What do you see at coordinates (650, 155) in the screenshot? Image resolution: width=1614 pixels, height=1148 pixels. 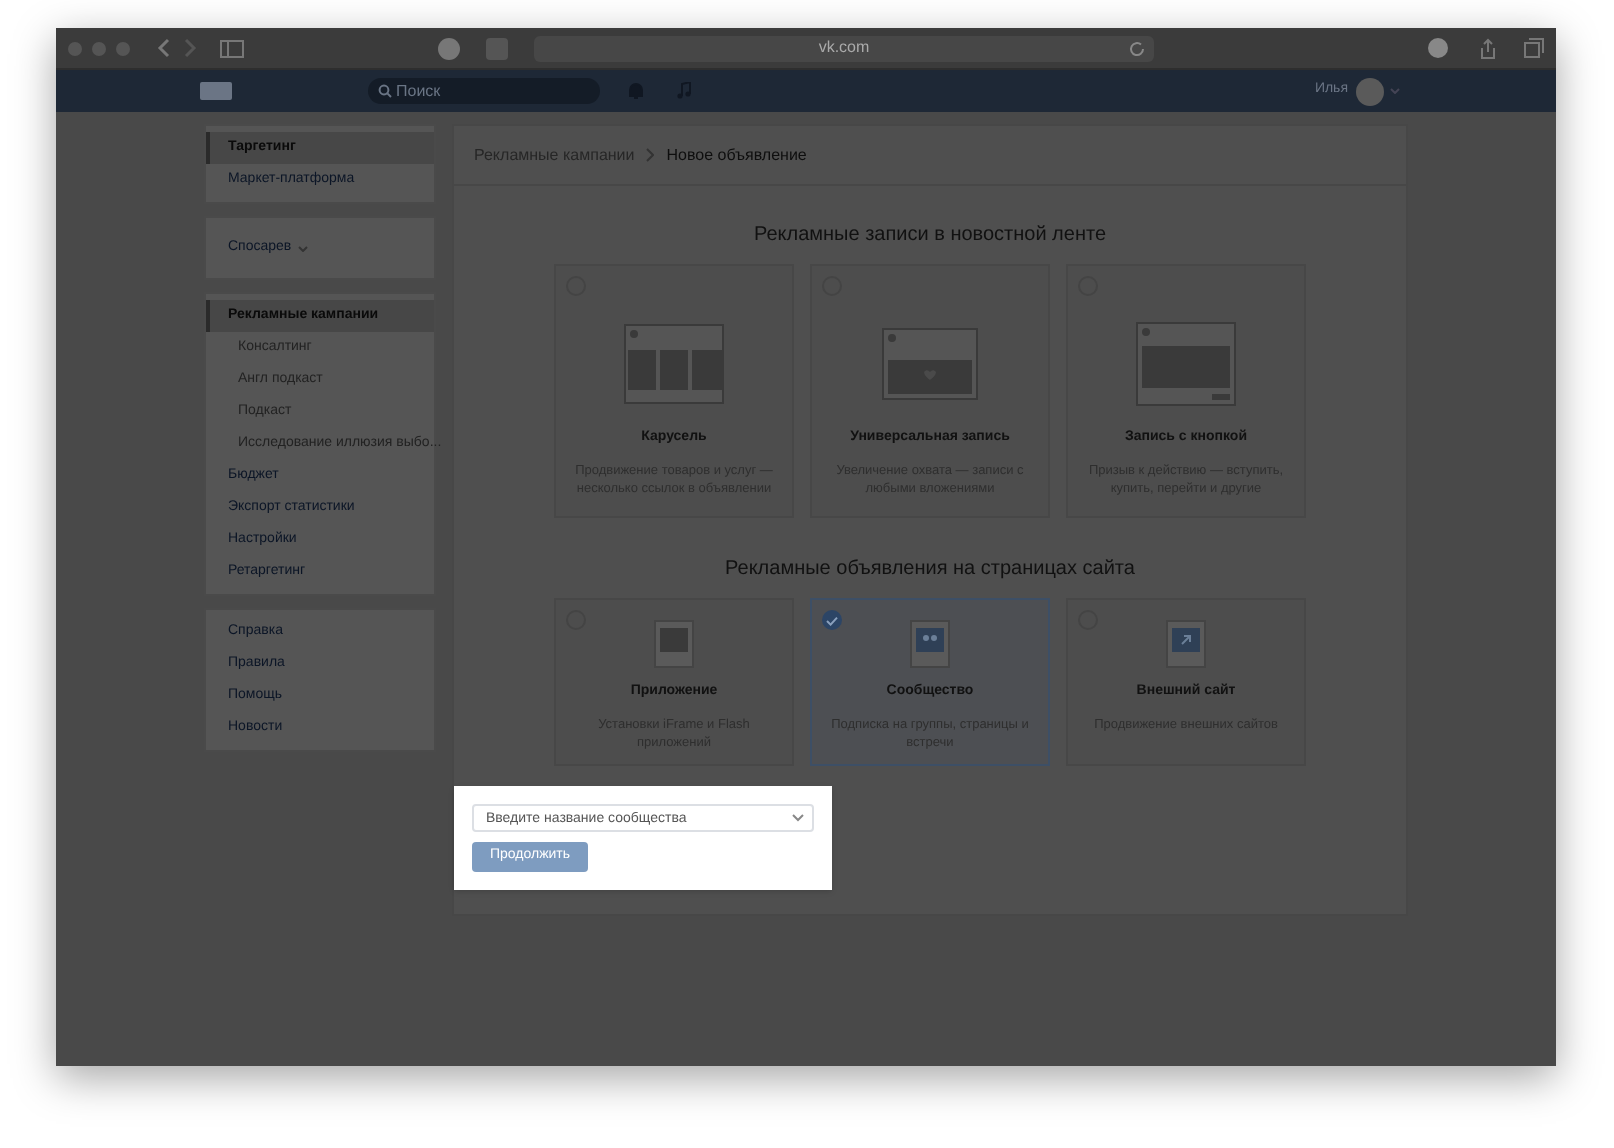 I see `chevron-right-icon` at bounding box center [650, 155].